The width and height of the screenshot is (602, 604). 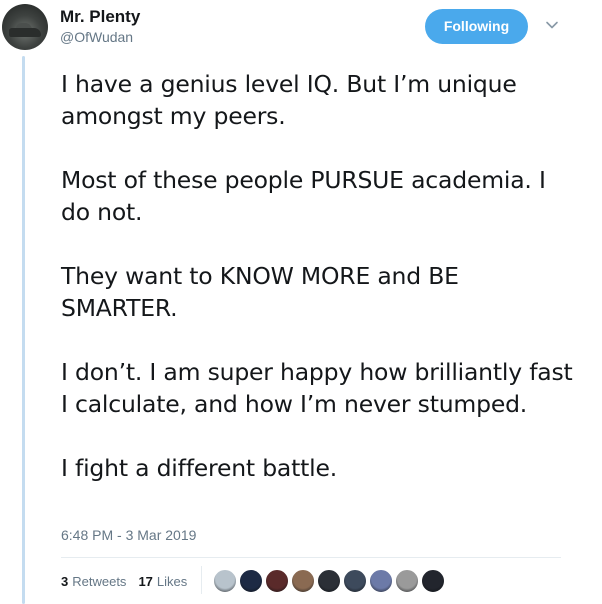 I want to click on likes-label: Likes, so click(x=172, y=581).